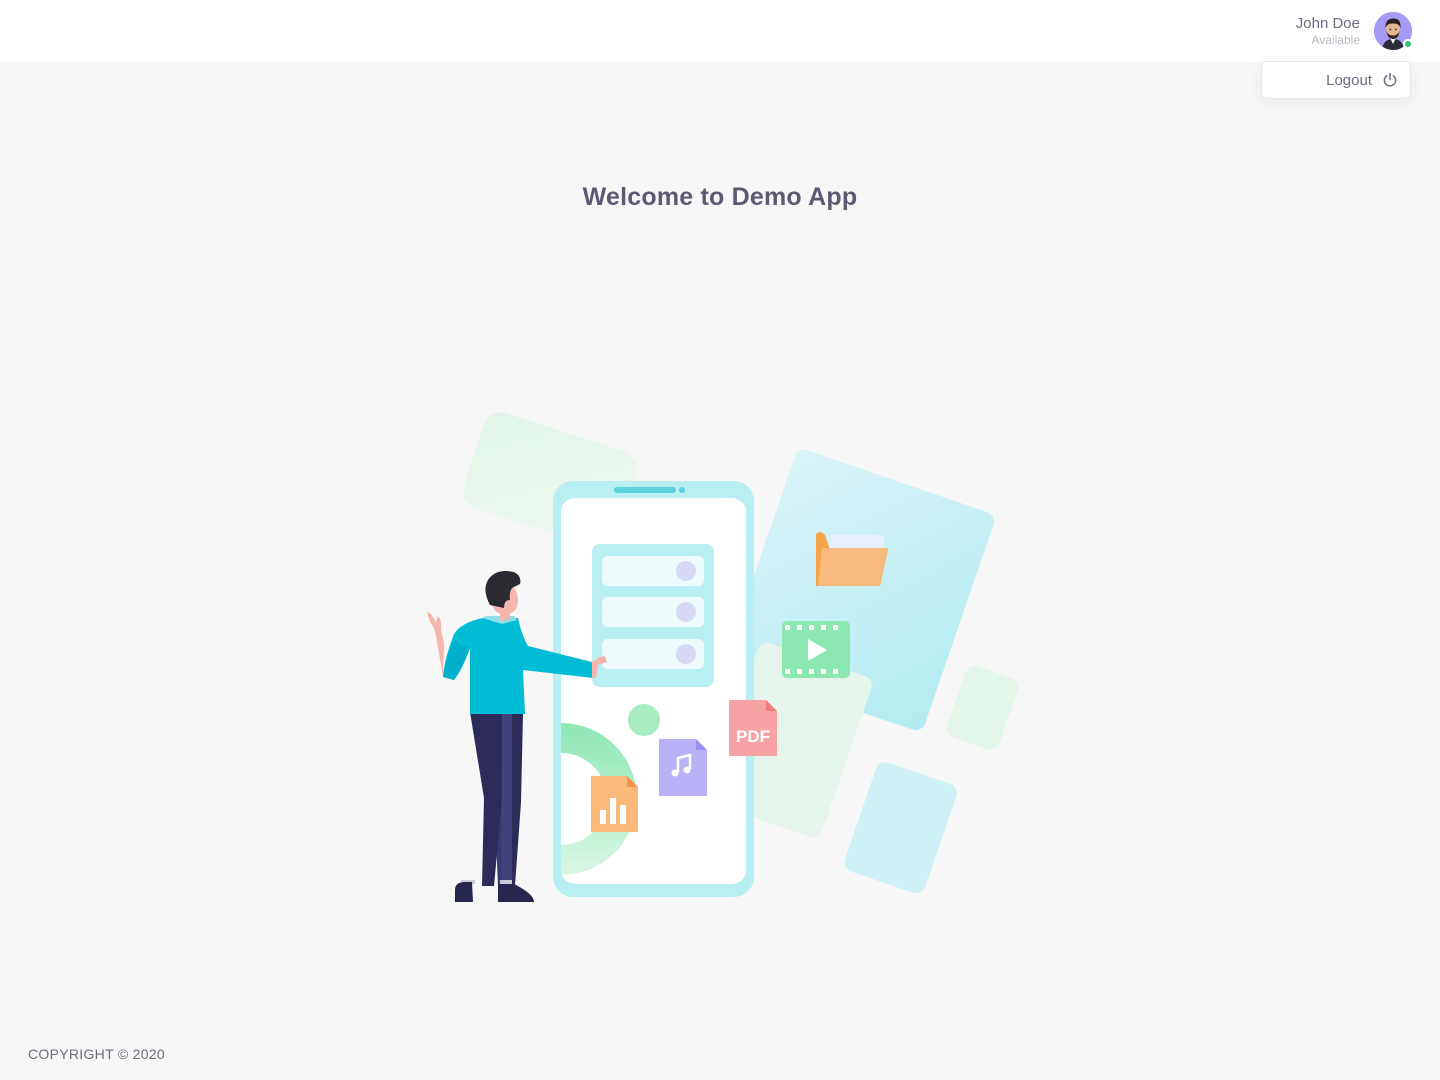 This screenshot has width=1440, height=1080. Describe the element at coordinates (1393, 31) in the screenshot. I see `avatar` at that location.